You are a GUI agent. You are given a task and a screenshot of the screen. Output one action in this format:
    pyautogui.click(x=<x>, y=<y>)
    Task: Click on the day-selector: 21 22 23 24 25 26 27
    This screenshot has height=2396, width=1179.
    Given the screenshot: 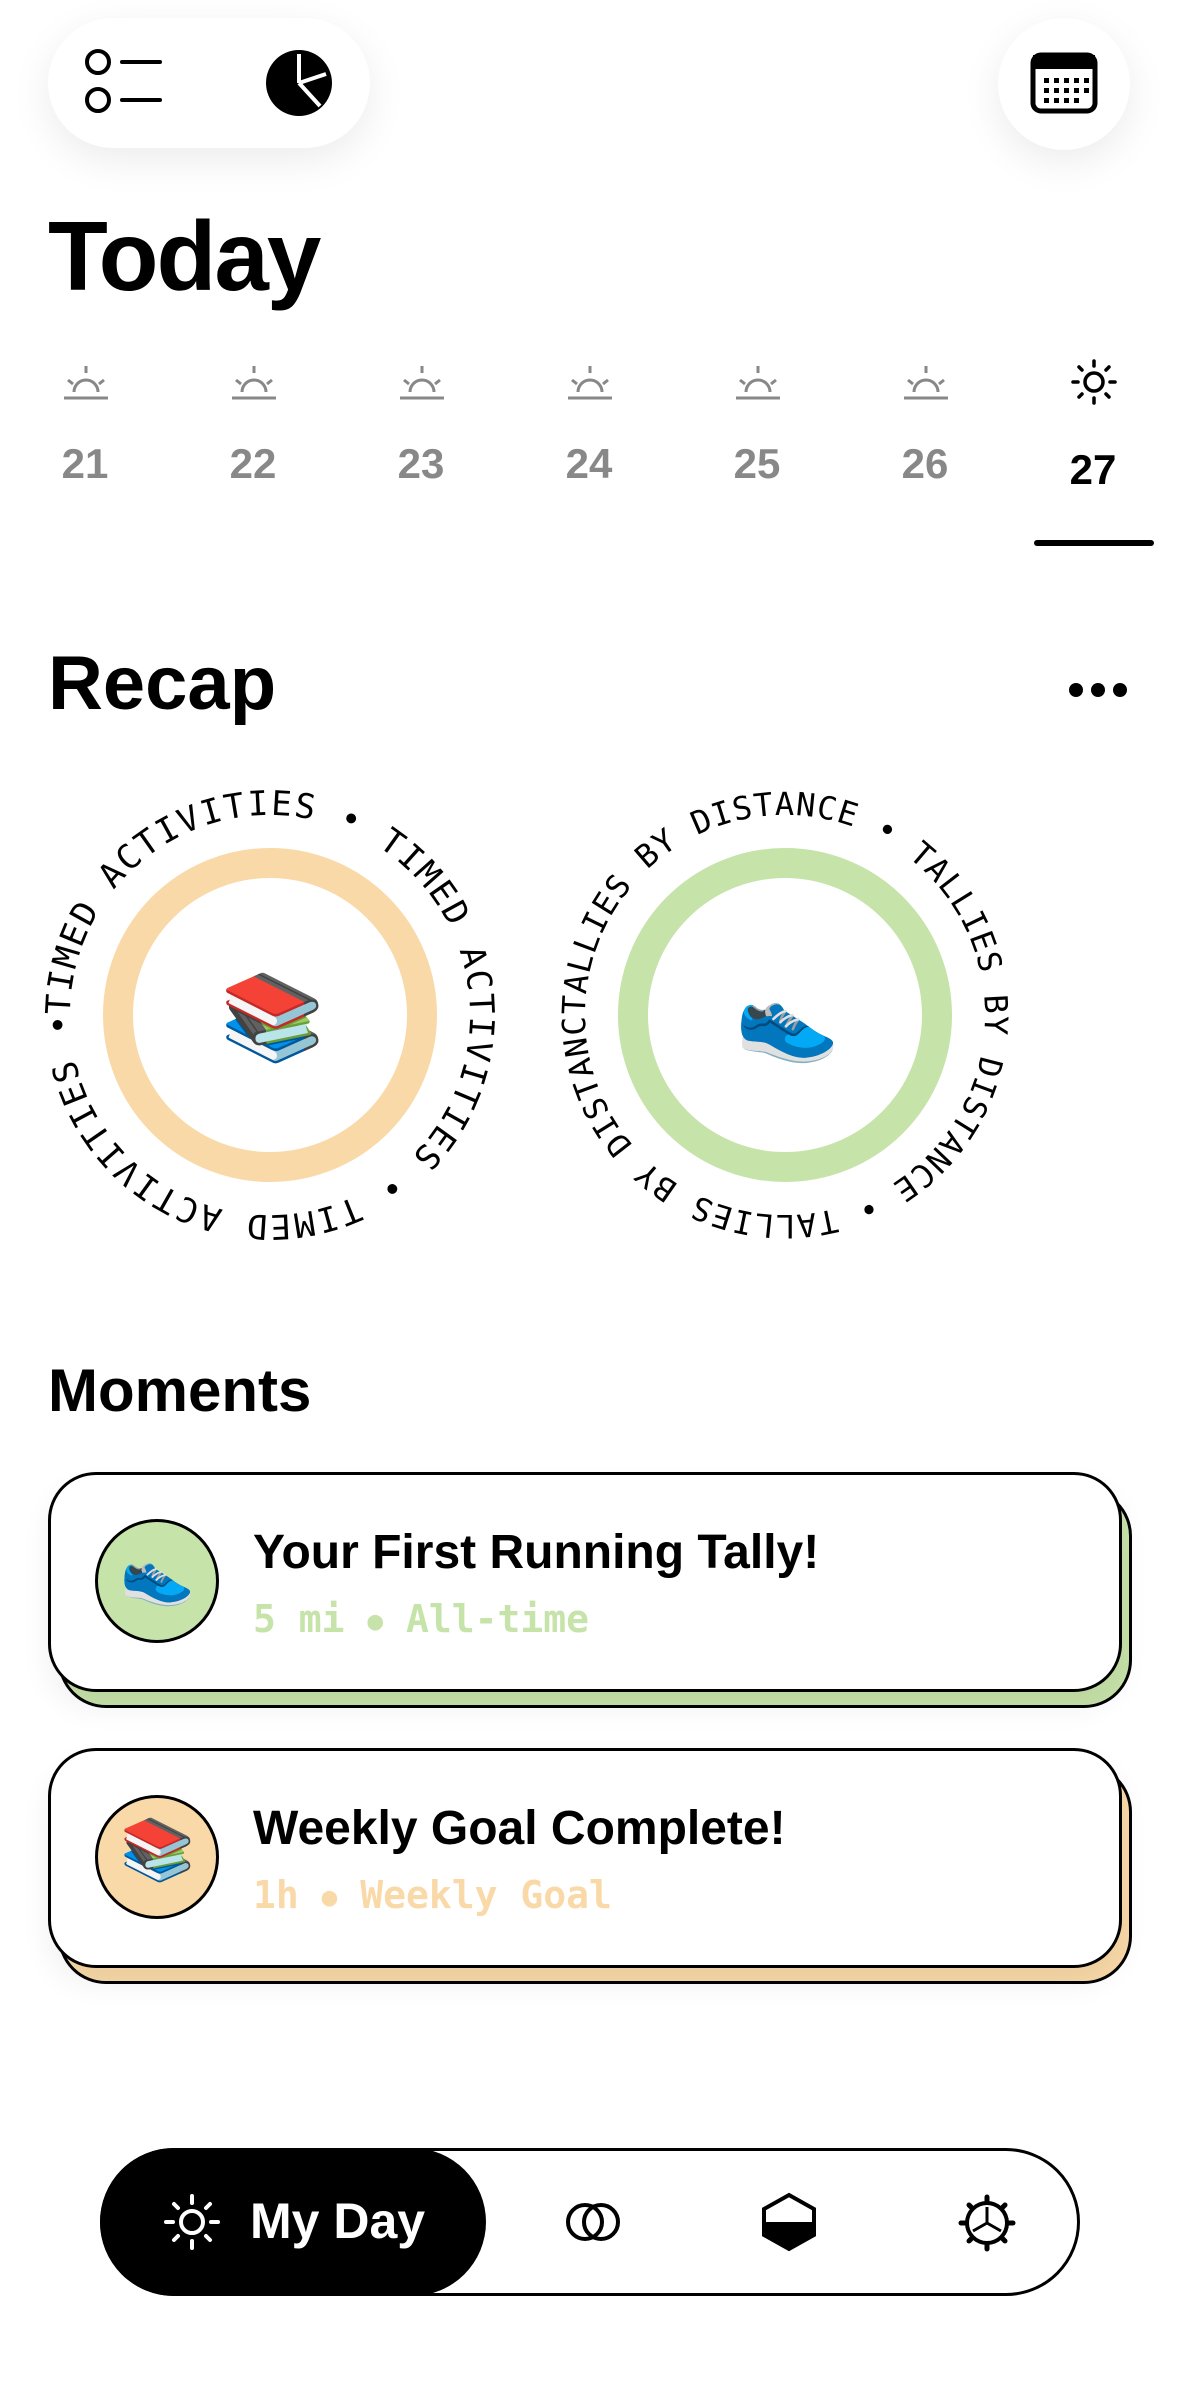 What is the action you would take?
    pyautogui.click(x=600, y=454)
    